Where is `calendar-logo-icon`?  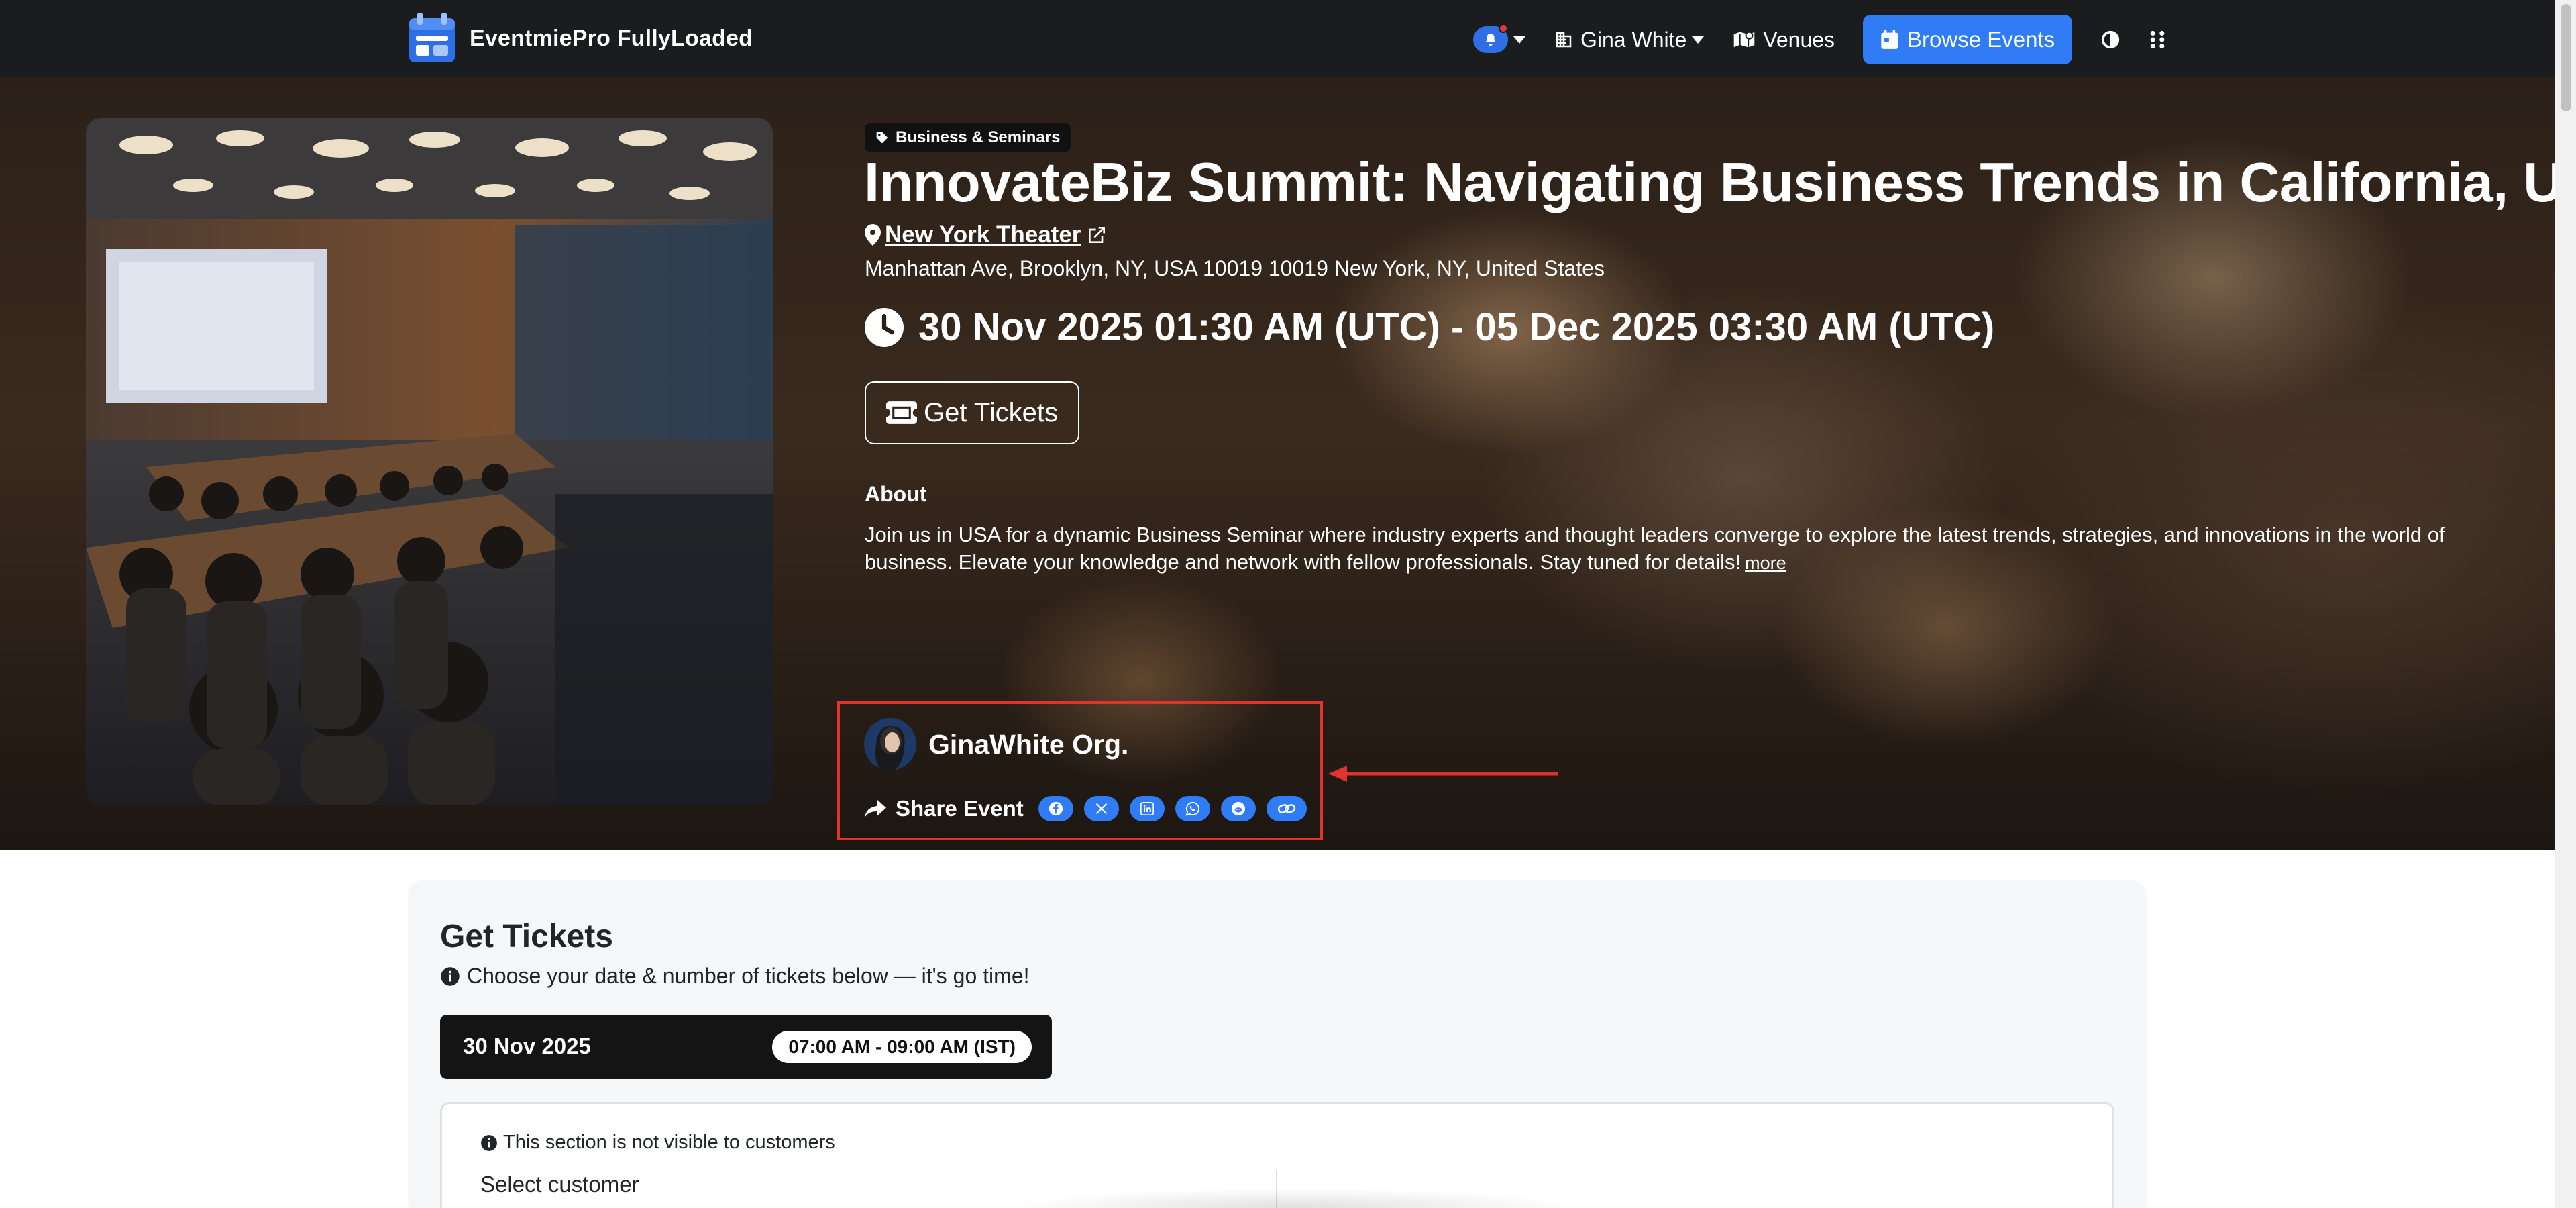 calendar-logo-icon is located at coordinates (432, 38).